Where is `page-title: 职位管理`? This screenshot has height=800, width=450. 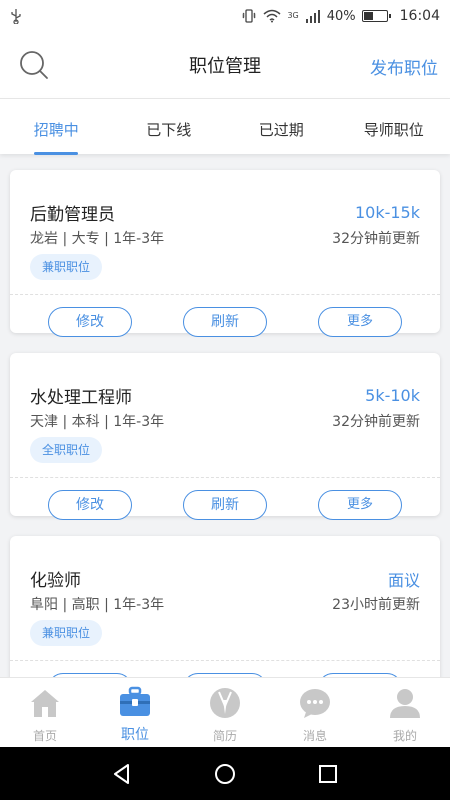 page-title: 职位管理 is located at coordinates (225, 66).